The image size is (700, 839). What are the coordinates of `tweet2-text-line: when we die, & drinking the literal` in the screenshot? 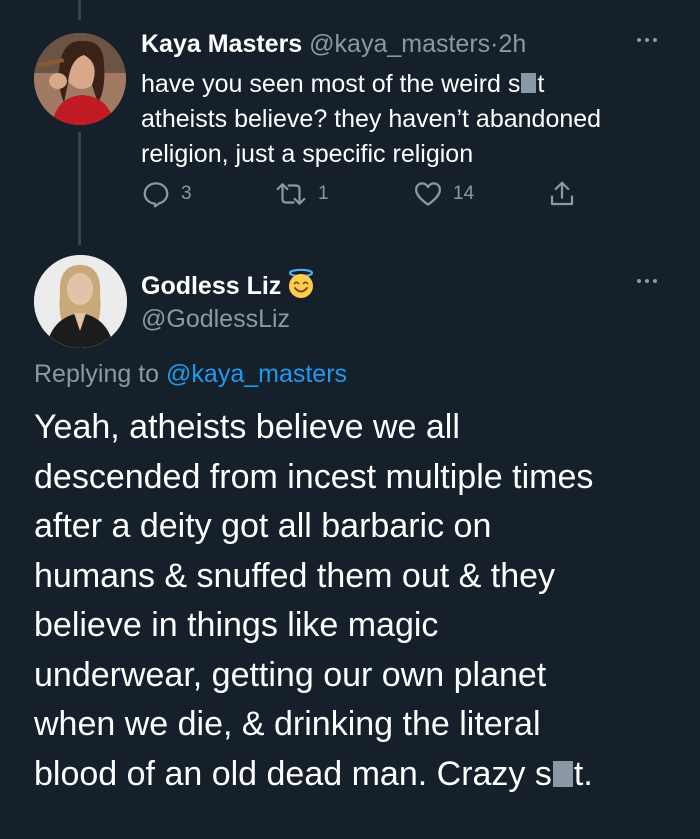 It's located at (287, 724).